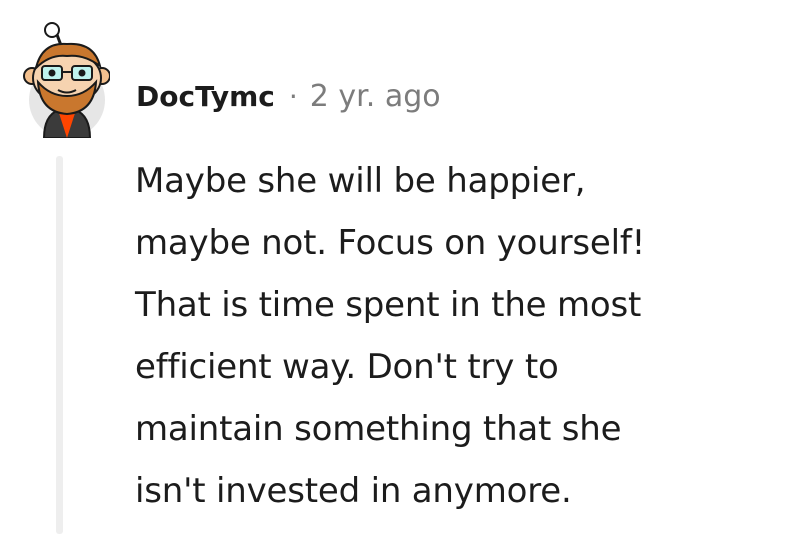  What do you see at coordinates (205, 96) in the screenshot?
I see `username-link: DocTymc` at bounding box center [205, 96].